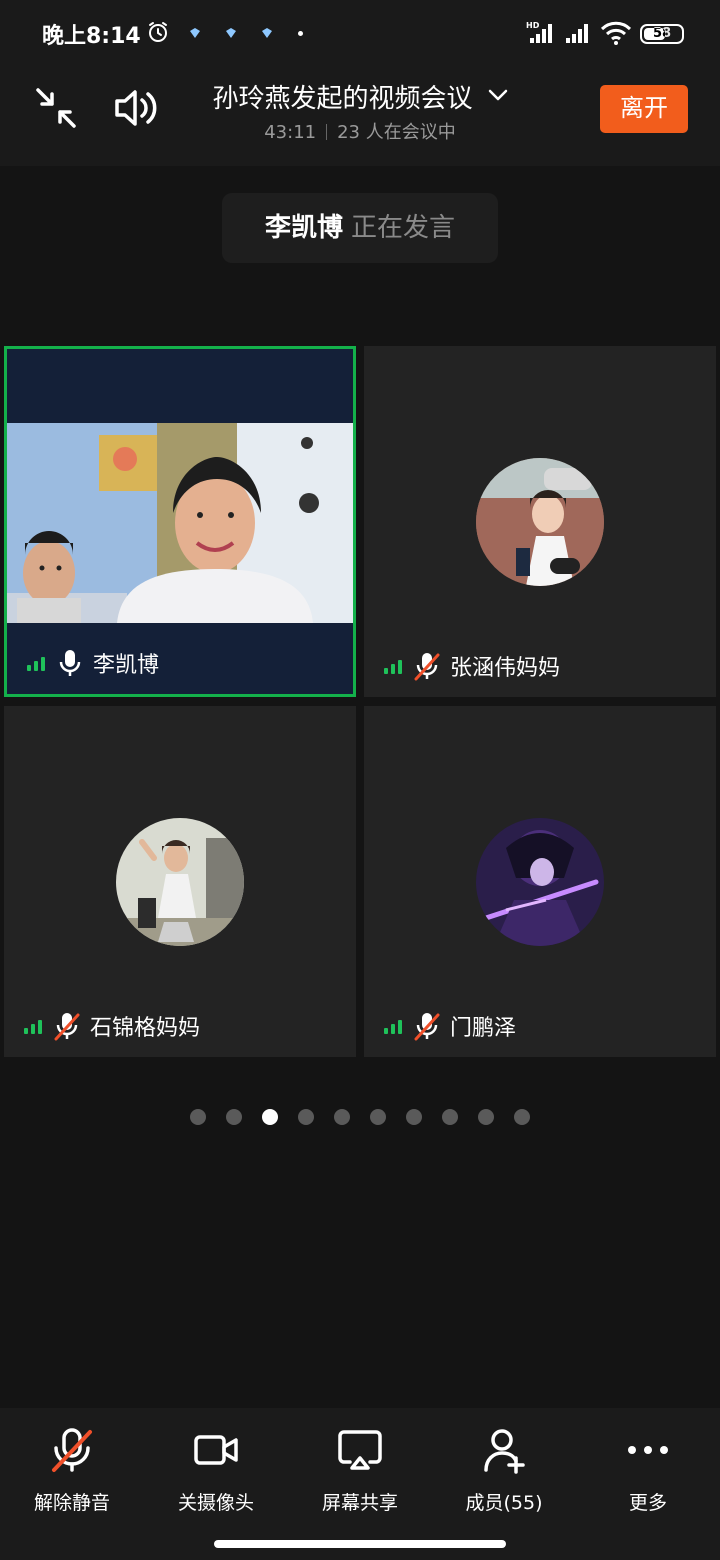  I want to click on camera-button: 关摄像头, so click(216, 1476).